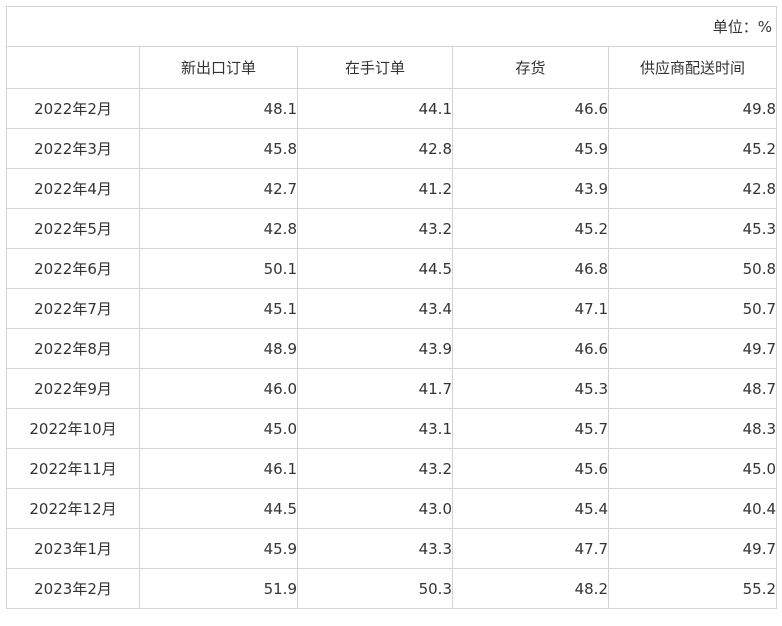  I want to click on header-cell-month, so click(73, 67).